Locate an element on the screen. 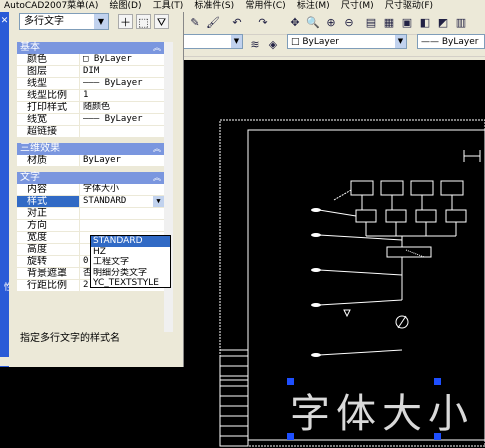  property-row-color: 颜色 □ ByLayer is located at coordinates (90, 60).